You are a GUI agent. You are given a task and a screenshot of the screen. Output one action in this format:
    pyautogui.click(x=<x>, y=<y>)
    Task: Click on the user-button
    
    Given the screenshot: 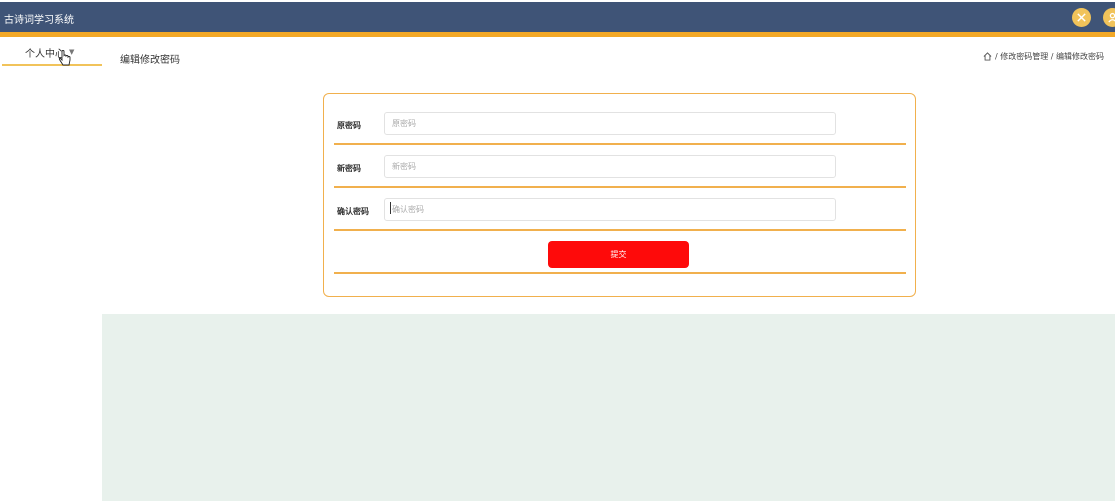 What is the action you would take?
    pyautogui.click(x=1109, y=17)
    